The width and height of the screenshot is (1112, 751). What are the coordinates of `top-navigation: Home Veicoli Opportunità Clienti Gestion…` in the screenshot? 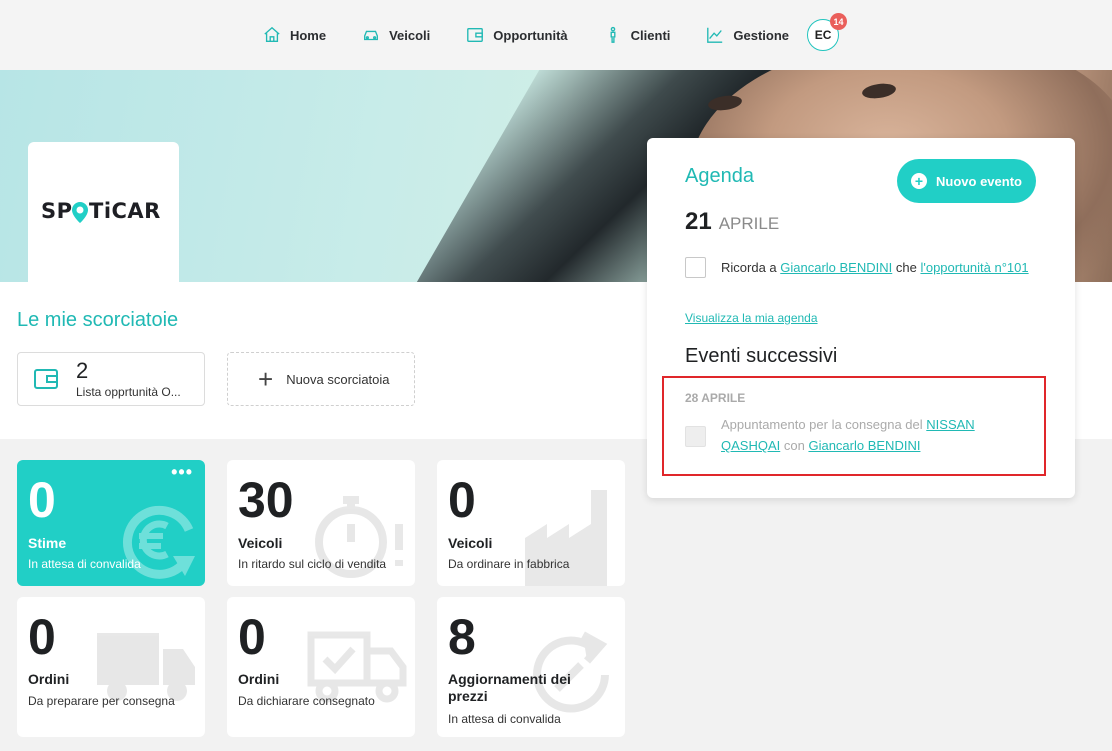 It's located at (556, 35).